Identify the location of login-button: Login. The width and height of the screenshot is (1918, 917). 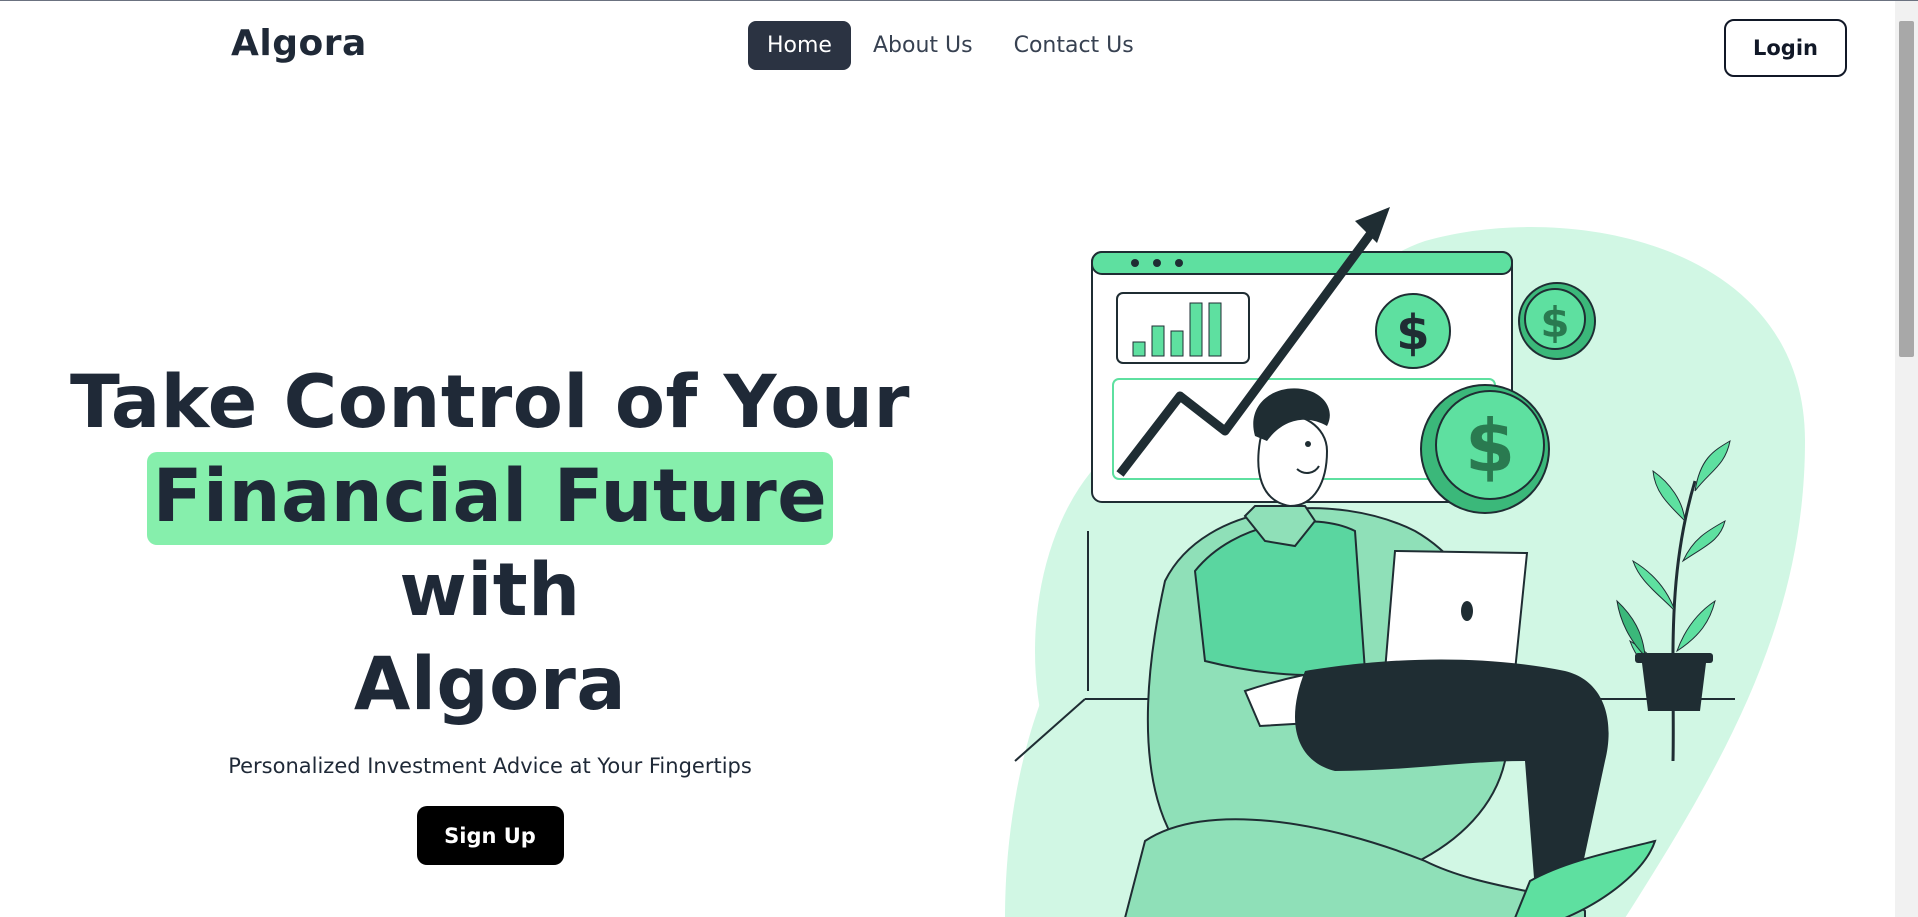
(1785, 48).